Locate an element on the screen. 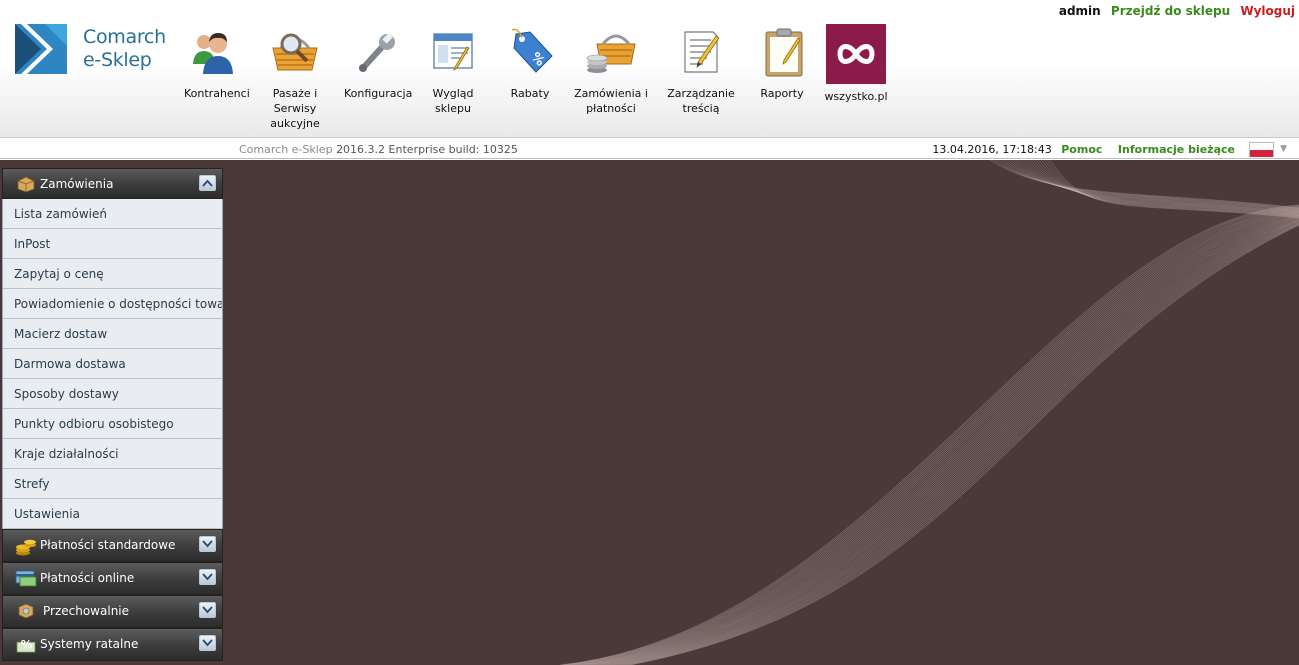 This screenshot has height=665, width=1299. nav-konfiguracja: Konfiguracja is located at coordinates (378, 62).